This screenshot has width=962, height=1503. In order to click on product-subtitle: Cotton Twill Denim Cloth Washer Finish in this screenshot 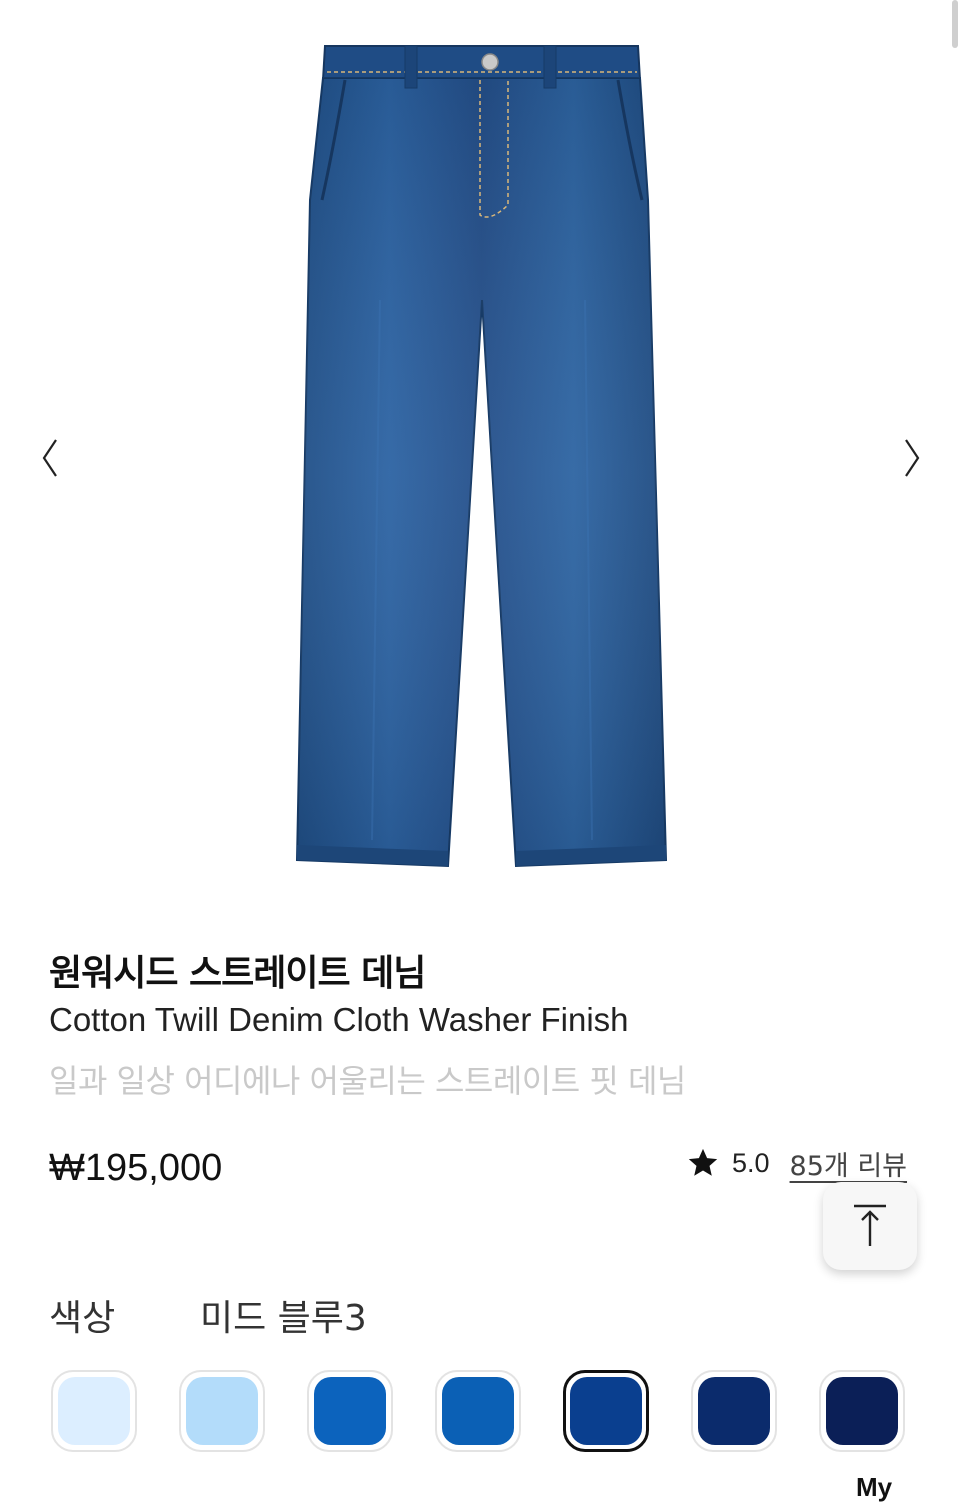, I will do `click(339, 1019)`.